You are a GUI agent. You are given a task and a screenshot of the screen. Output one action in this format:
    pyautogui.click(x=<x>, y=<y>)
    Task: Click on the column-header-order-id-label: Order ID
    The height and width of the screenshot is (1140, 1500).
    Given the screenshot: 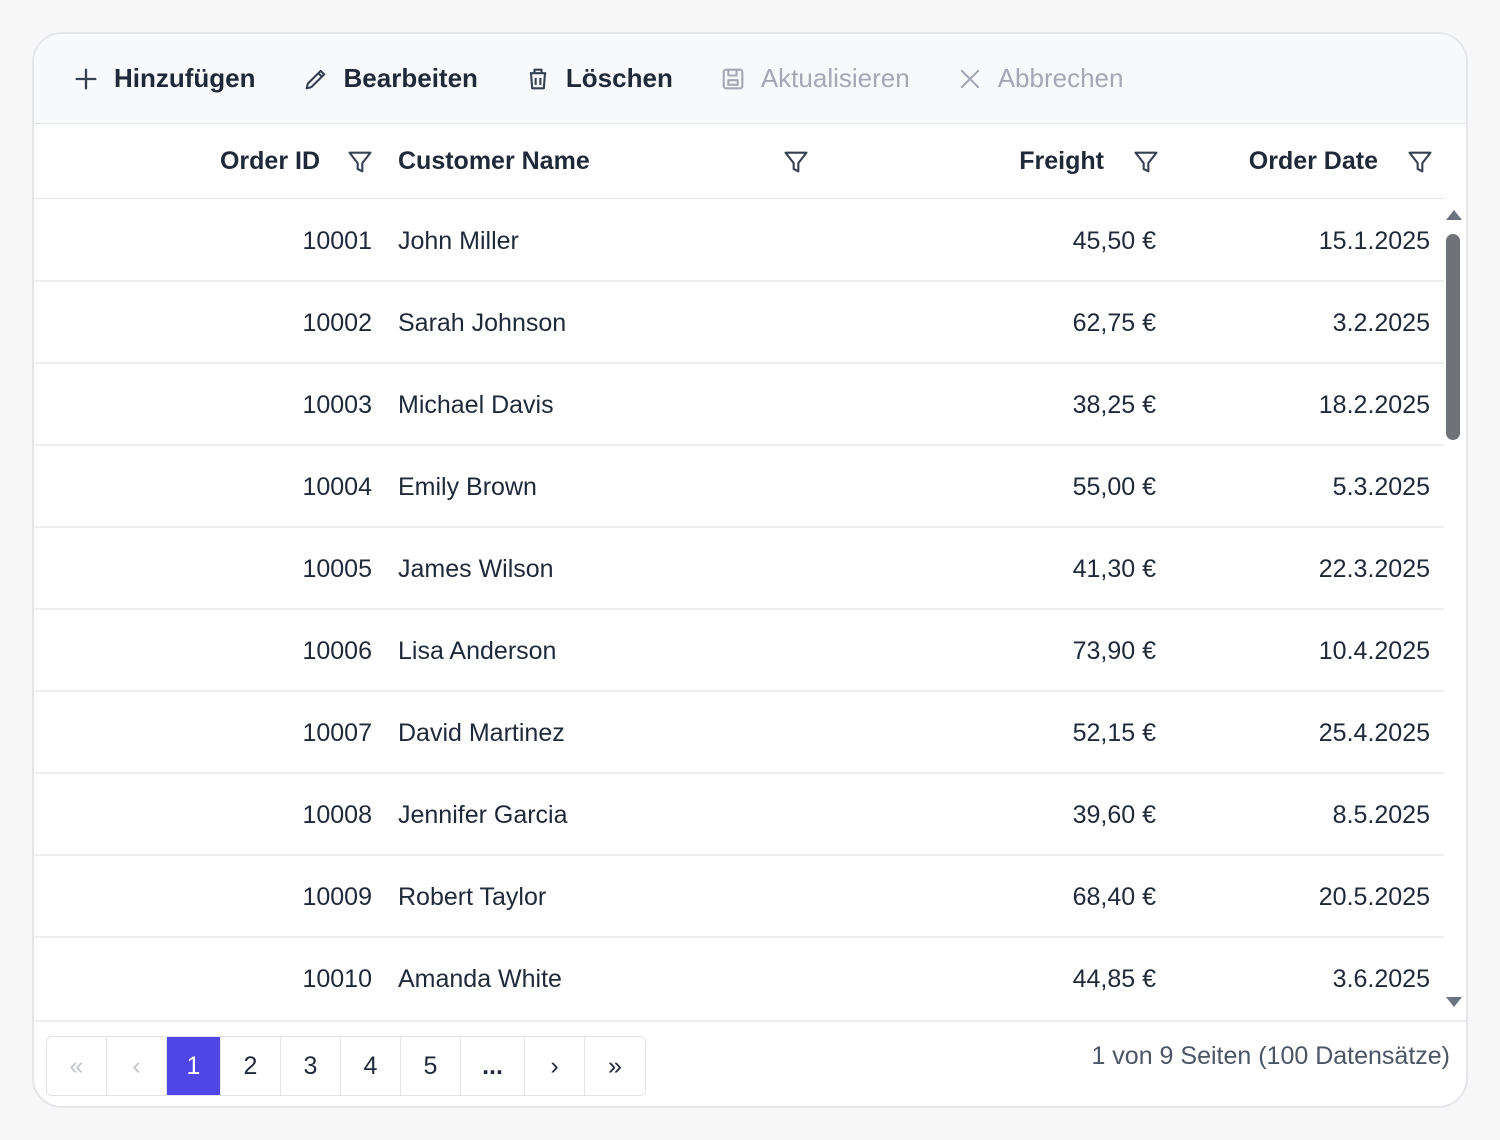 What is the action you would take?
    pyautogui.click(x=269, y=161)
    